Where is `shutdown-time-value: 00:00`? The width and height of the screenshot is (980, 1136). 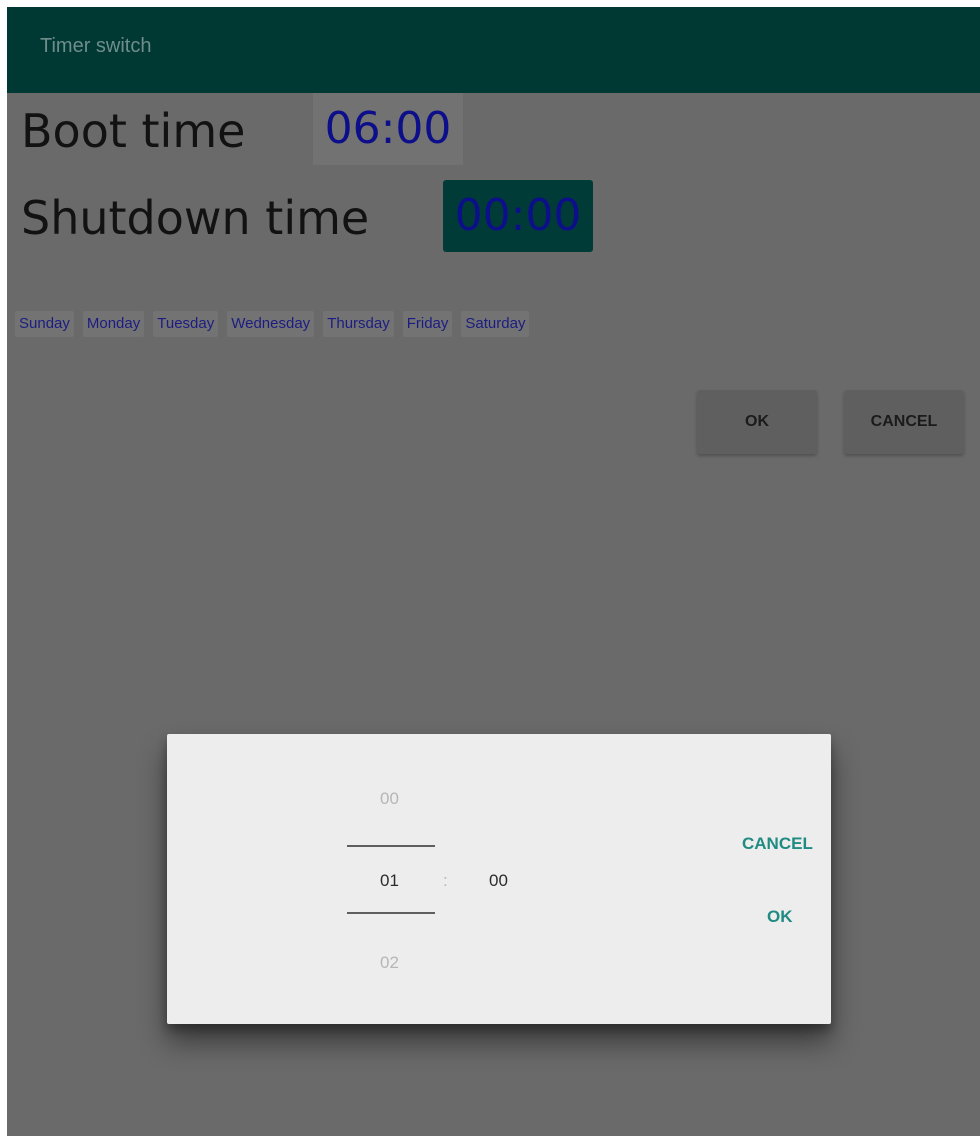
shutdown-time-value: 00:00 is located at coordinates (518, 216).